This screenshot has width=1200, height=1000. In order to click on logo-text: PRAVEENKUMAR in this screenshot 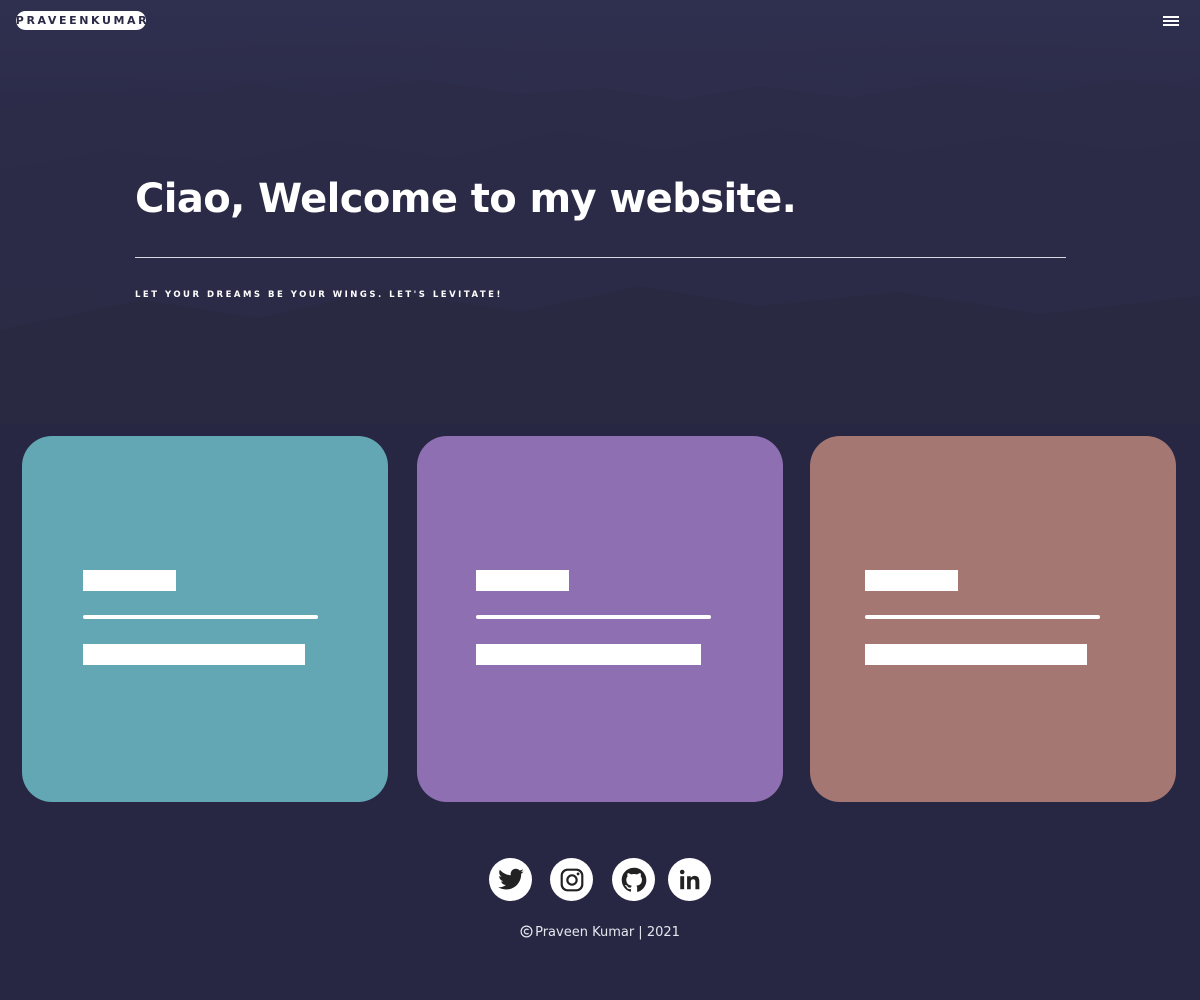, I will do `click(82, 20)`.